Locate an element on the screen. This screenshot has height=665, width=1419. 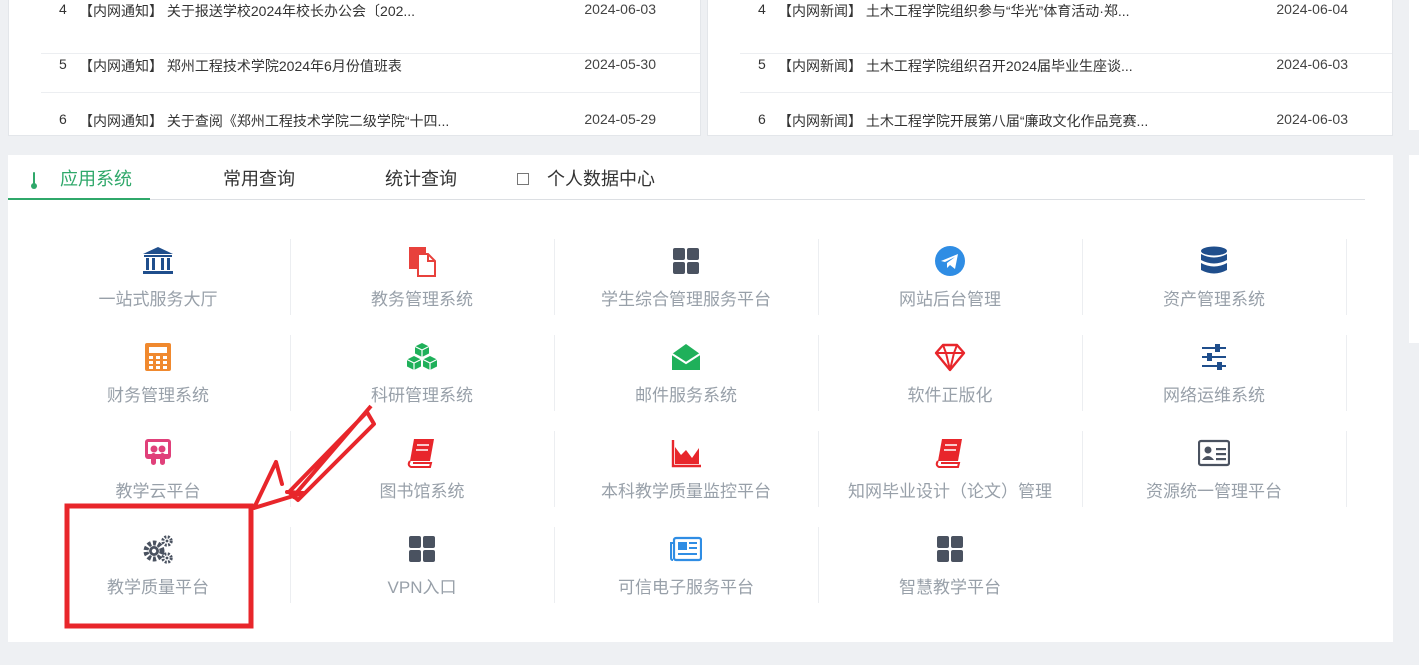
app-student-management-platform: 学生综合管理服务平台 is located at coordinates (686, 275).